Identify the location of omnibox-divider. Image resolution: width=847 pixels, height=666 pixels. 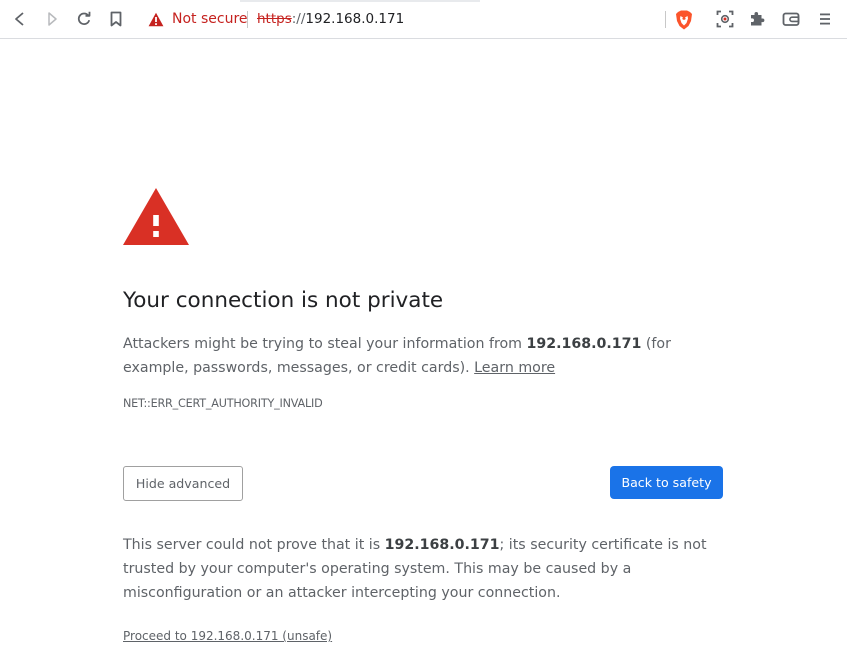
(247, 19).